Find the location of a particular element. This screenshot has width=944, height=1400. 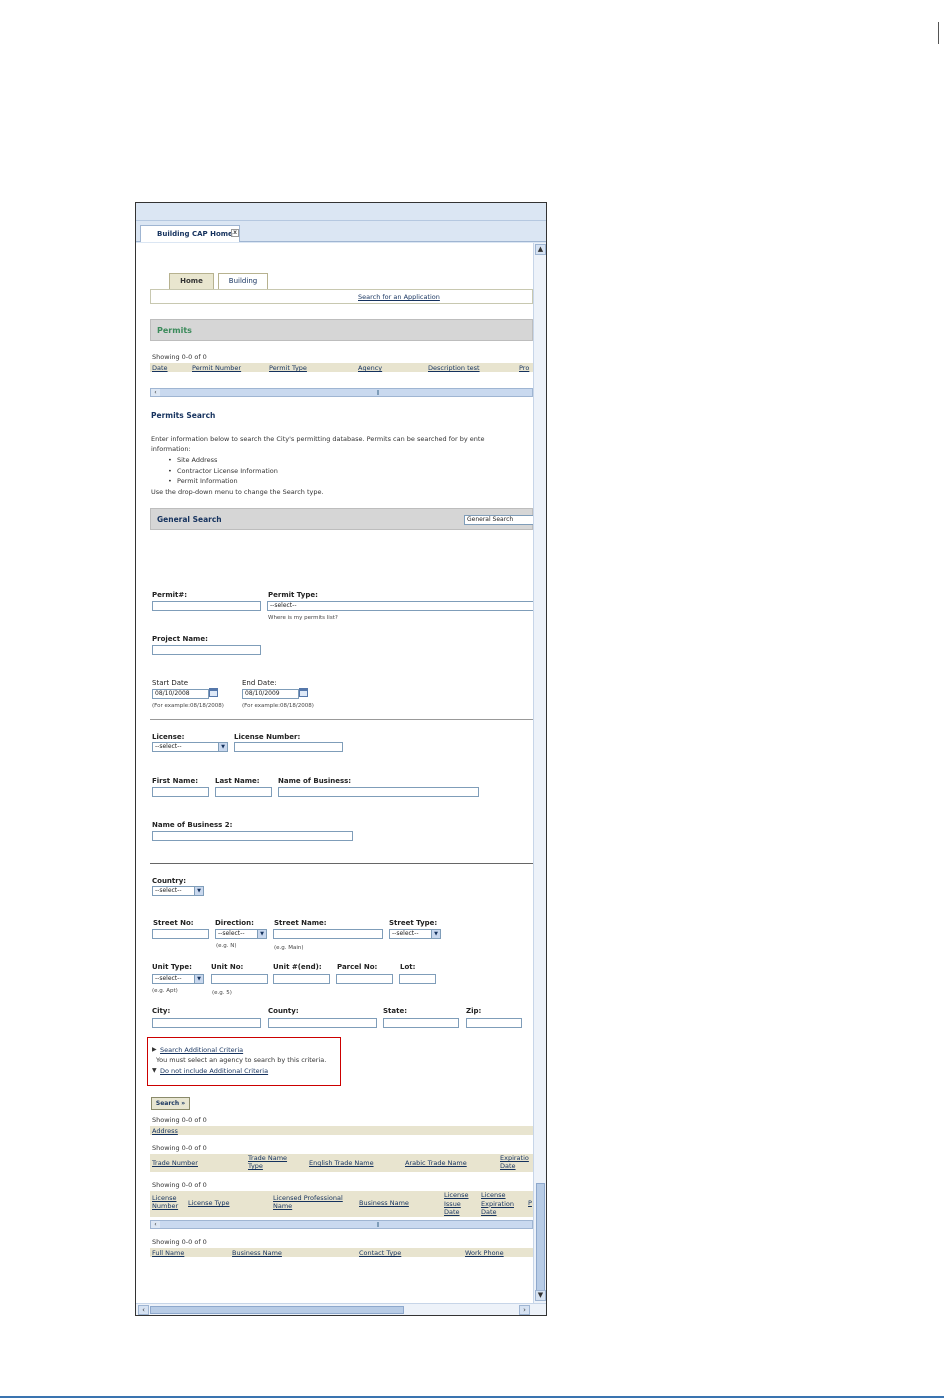

license-showing: Showing 0-0 of 0 is located at coordinates (179, 1185).